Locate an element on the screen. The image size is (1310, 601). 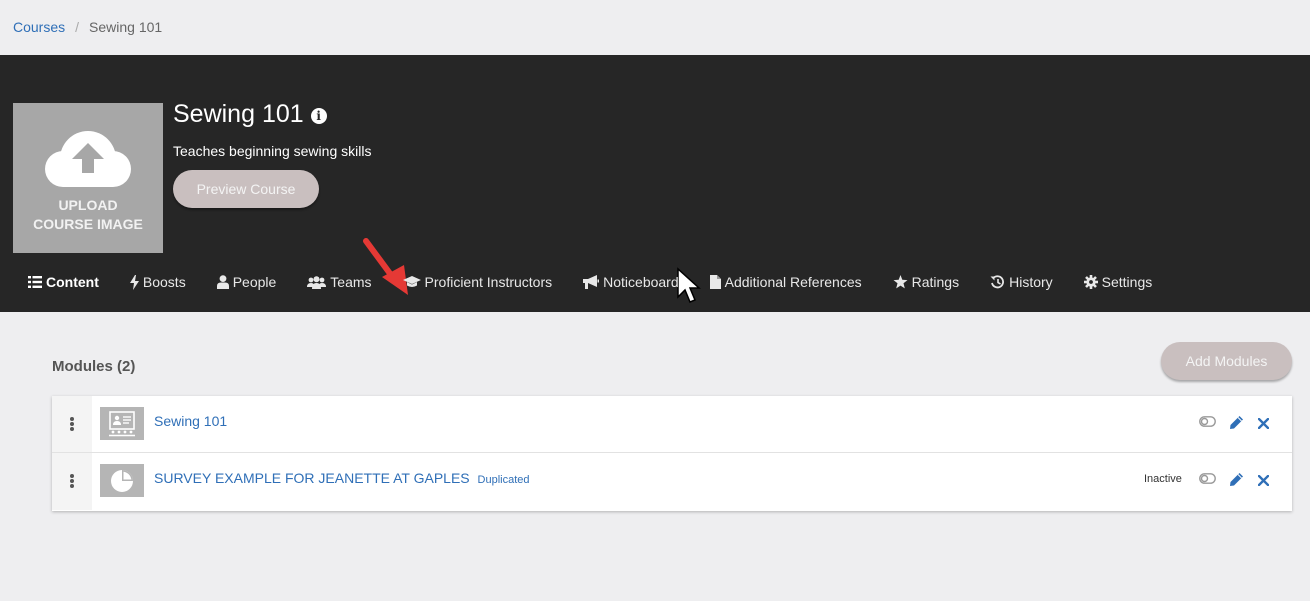
preview-course-button: Preview Course is located at coordinates (246, 189).